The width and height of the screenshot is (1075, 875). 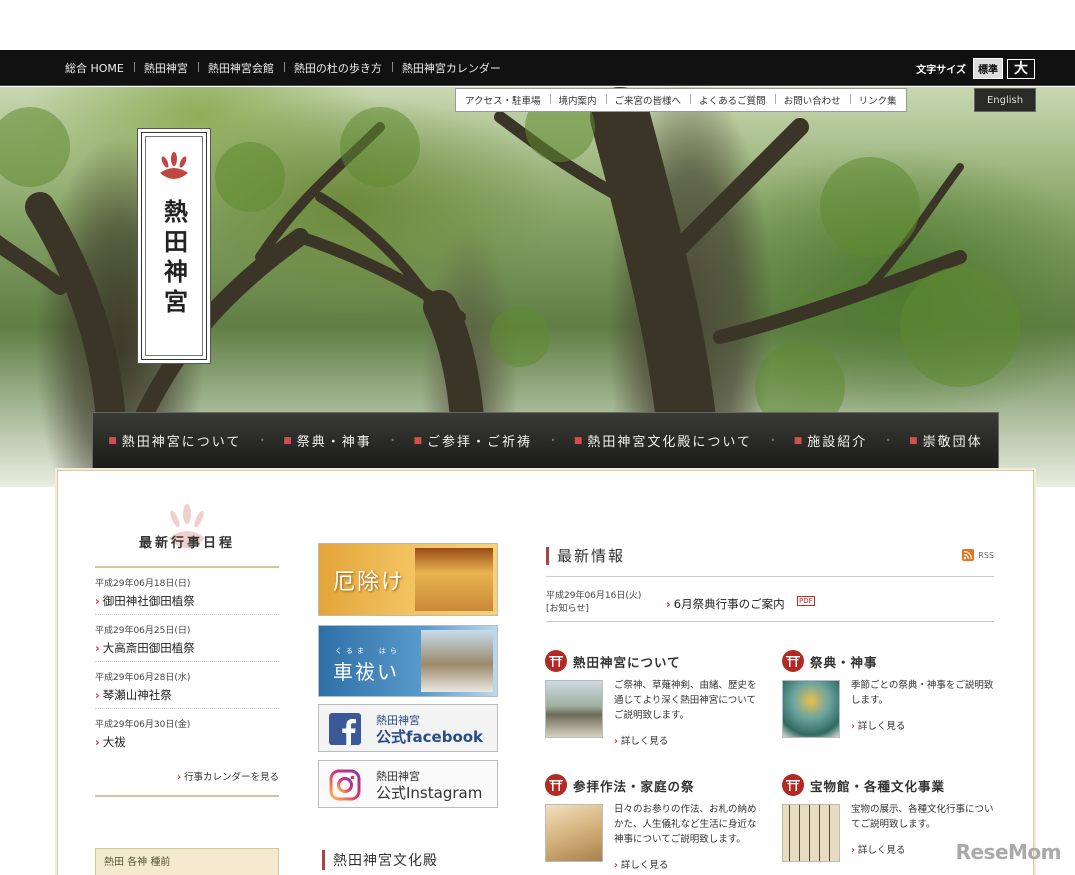 What do you see at coordinates (770, 561) in the screenshot?
I see `news-header: 最新情報 RSS` at bounding box center [770, 561].